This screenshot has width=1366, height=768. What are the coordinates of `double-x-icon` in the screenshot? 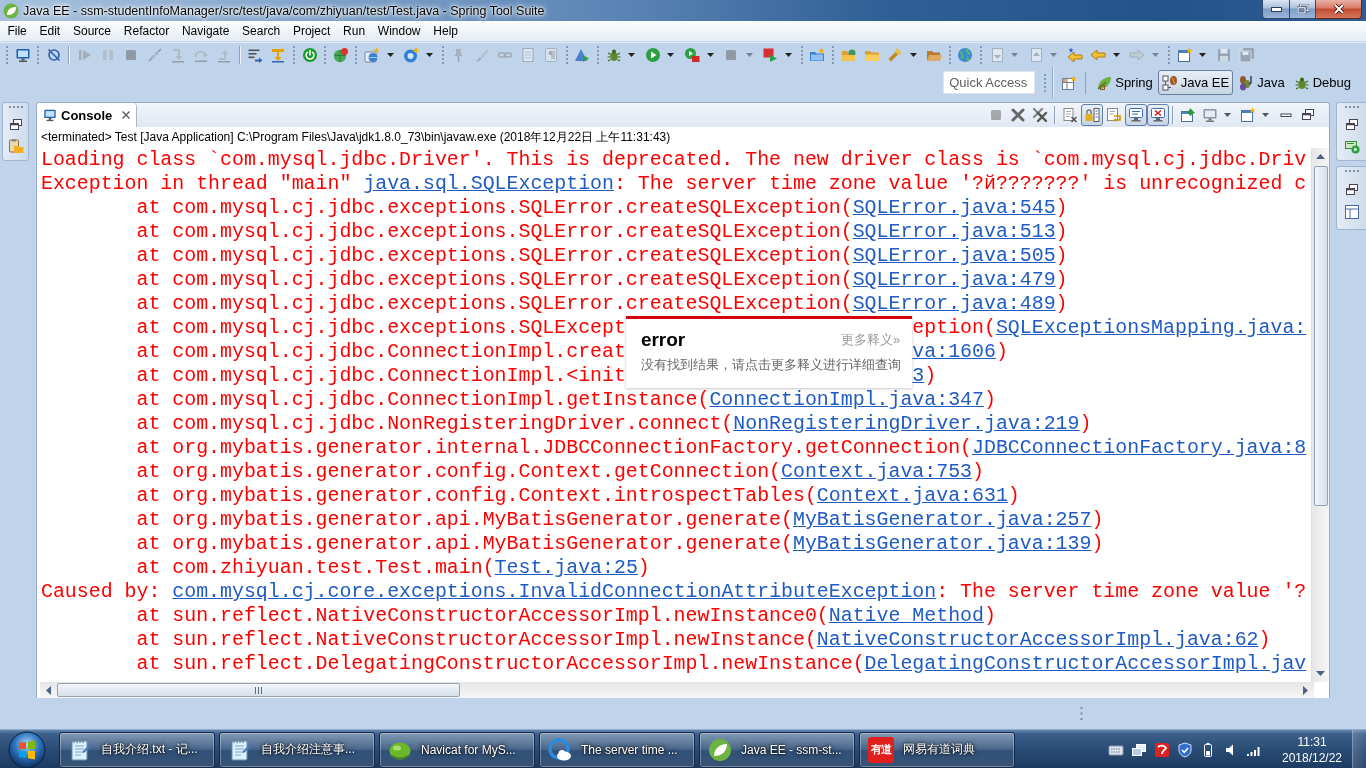 It's located at (1040, 115).